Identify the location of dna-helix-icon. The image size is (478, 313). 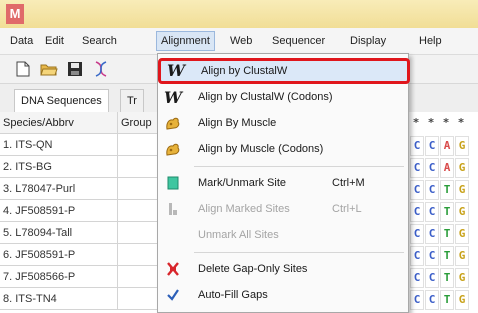
(101, 69).